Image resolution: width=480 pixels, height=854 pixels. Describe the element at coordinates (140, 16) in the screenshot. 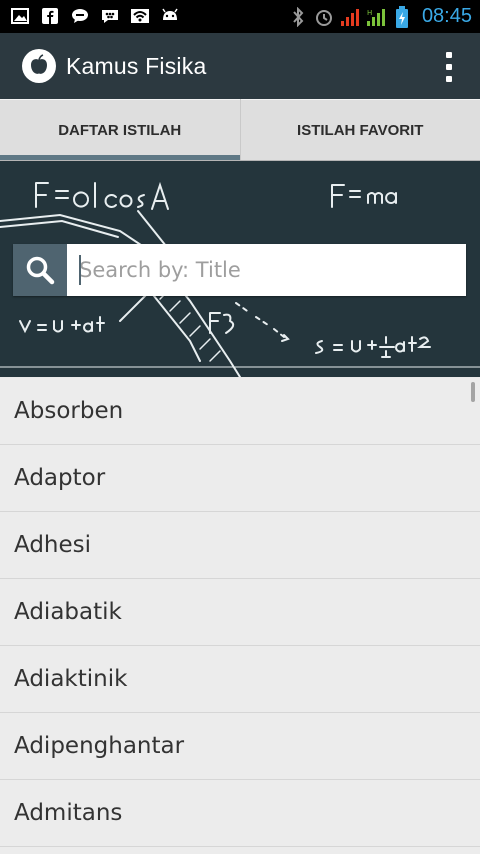

I see `wifi-icon` at that location.